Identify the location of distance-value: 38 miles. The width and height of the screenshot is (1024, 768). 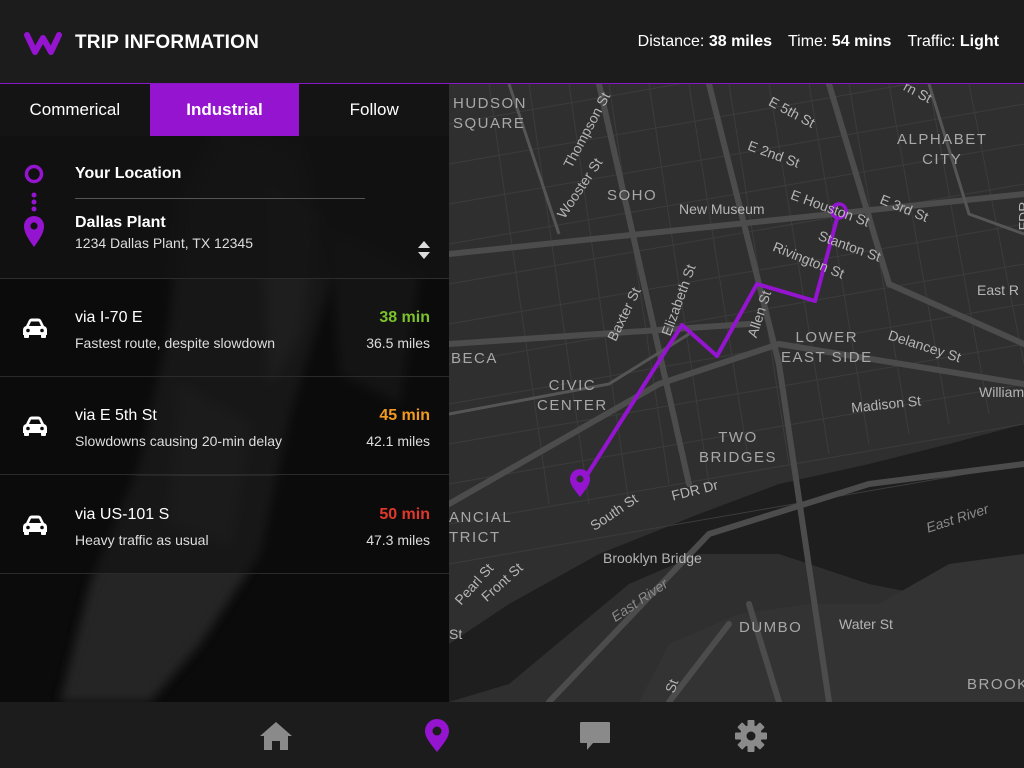
(740, 41).